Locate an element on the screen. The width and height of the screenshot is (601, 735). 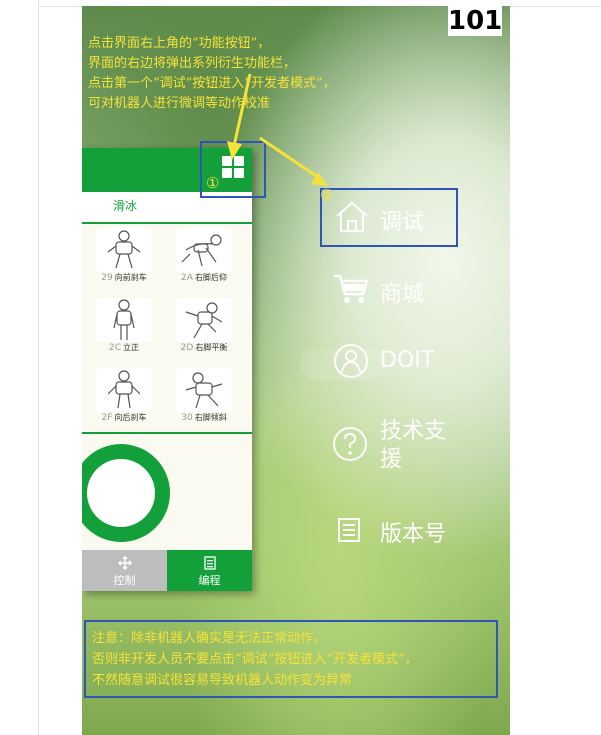
note-line-1: 注意：除非机器人确实是无法正常动作， is located at coordinates (209, 638).